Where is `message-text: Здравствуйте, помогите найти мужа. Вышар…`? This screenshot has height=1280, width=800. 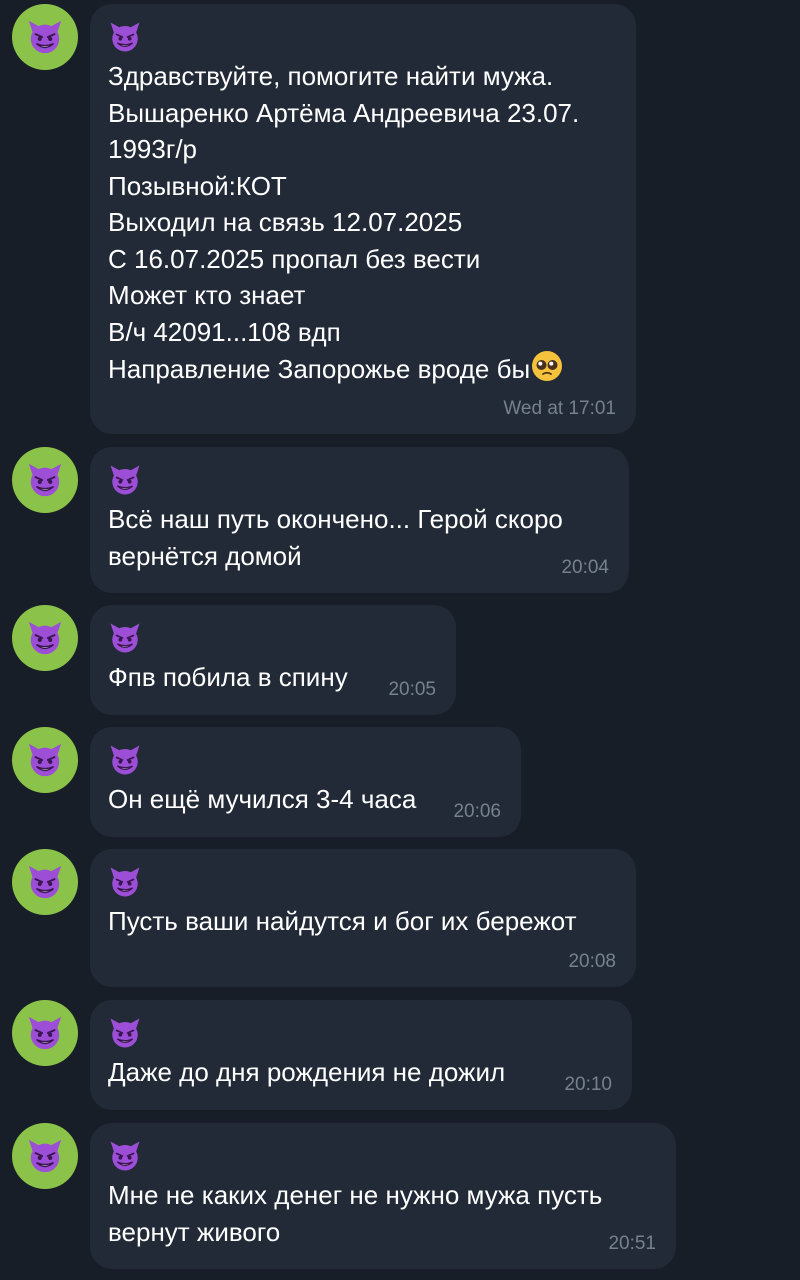 message-text: Здравствуйте, помогите найти мужа. Вышар… is located at coordinates (344, 222).